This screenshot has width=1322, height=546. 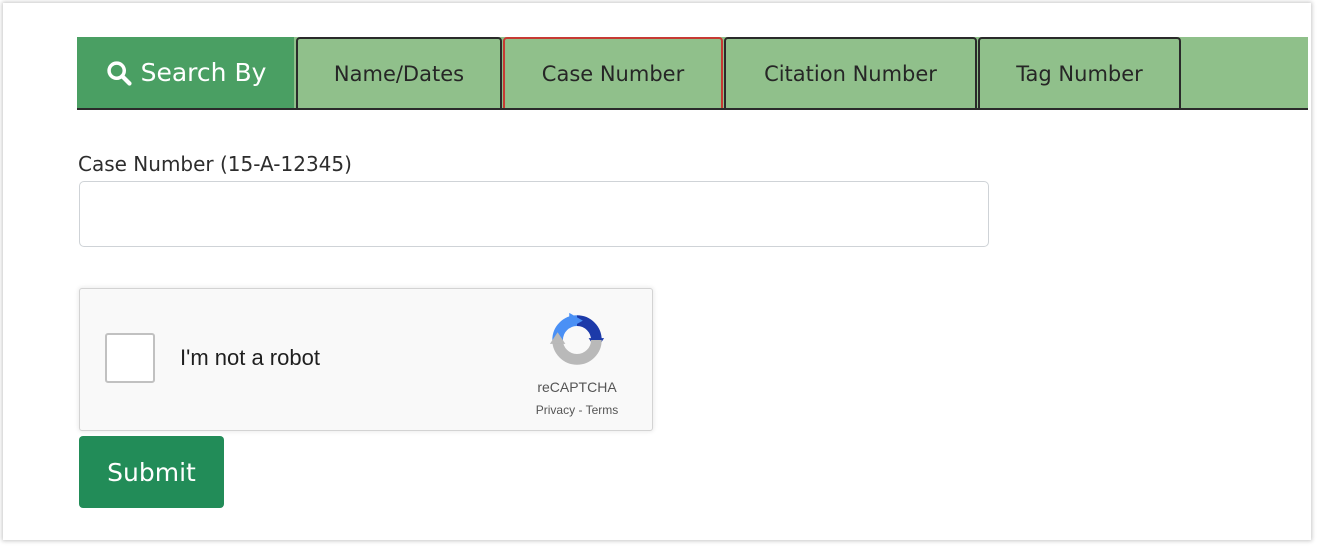 I want to click on tab-label: Case Number, so click(x=613, y=73).